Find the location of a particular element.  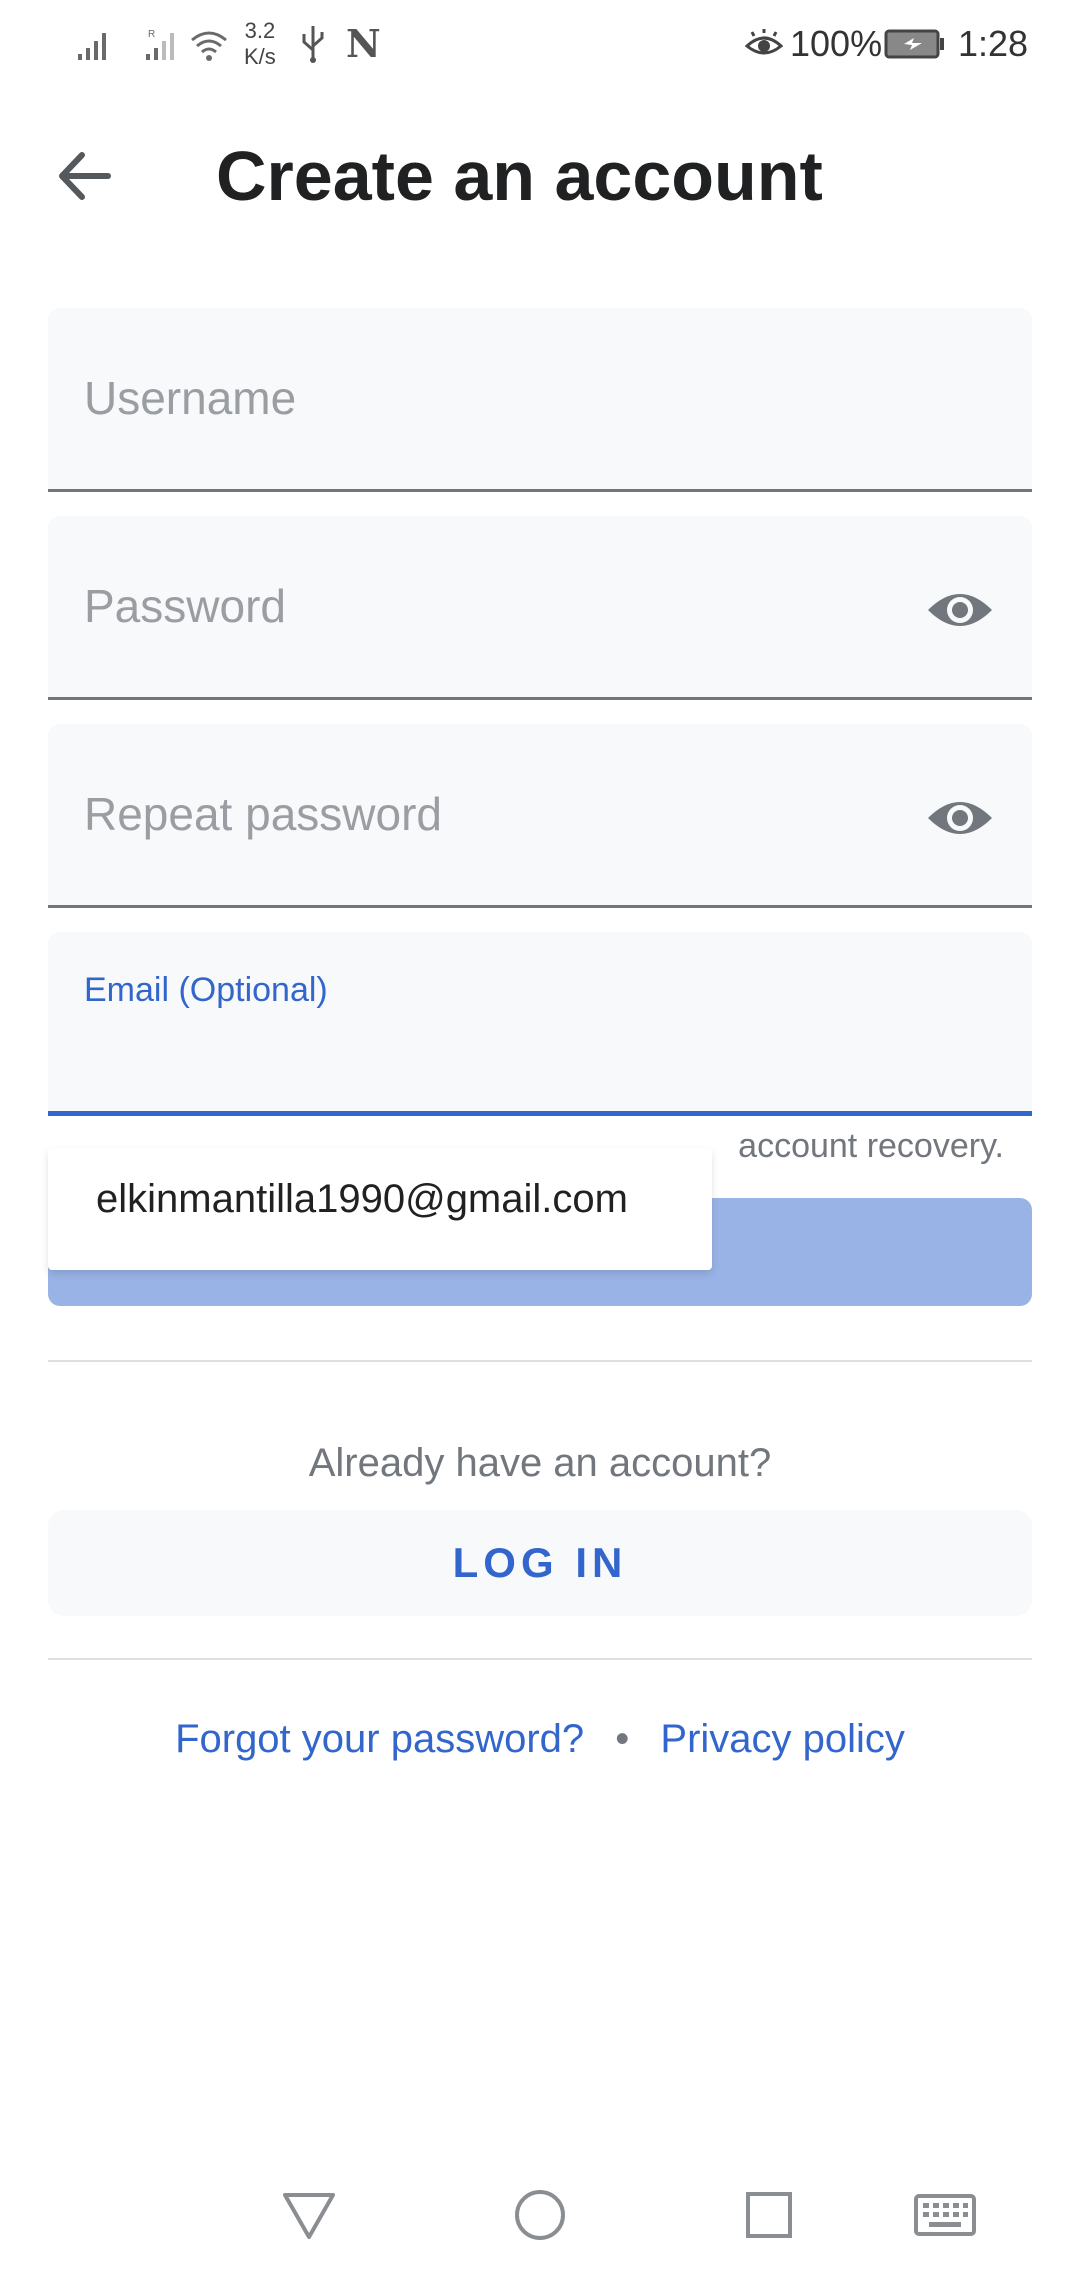

back-button is located at coordinates (84, 176).